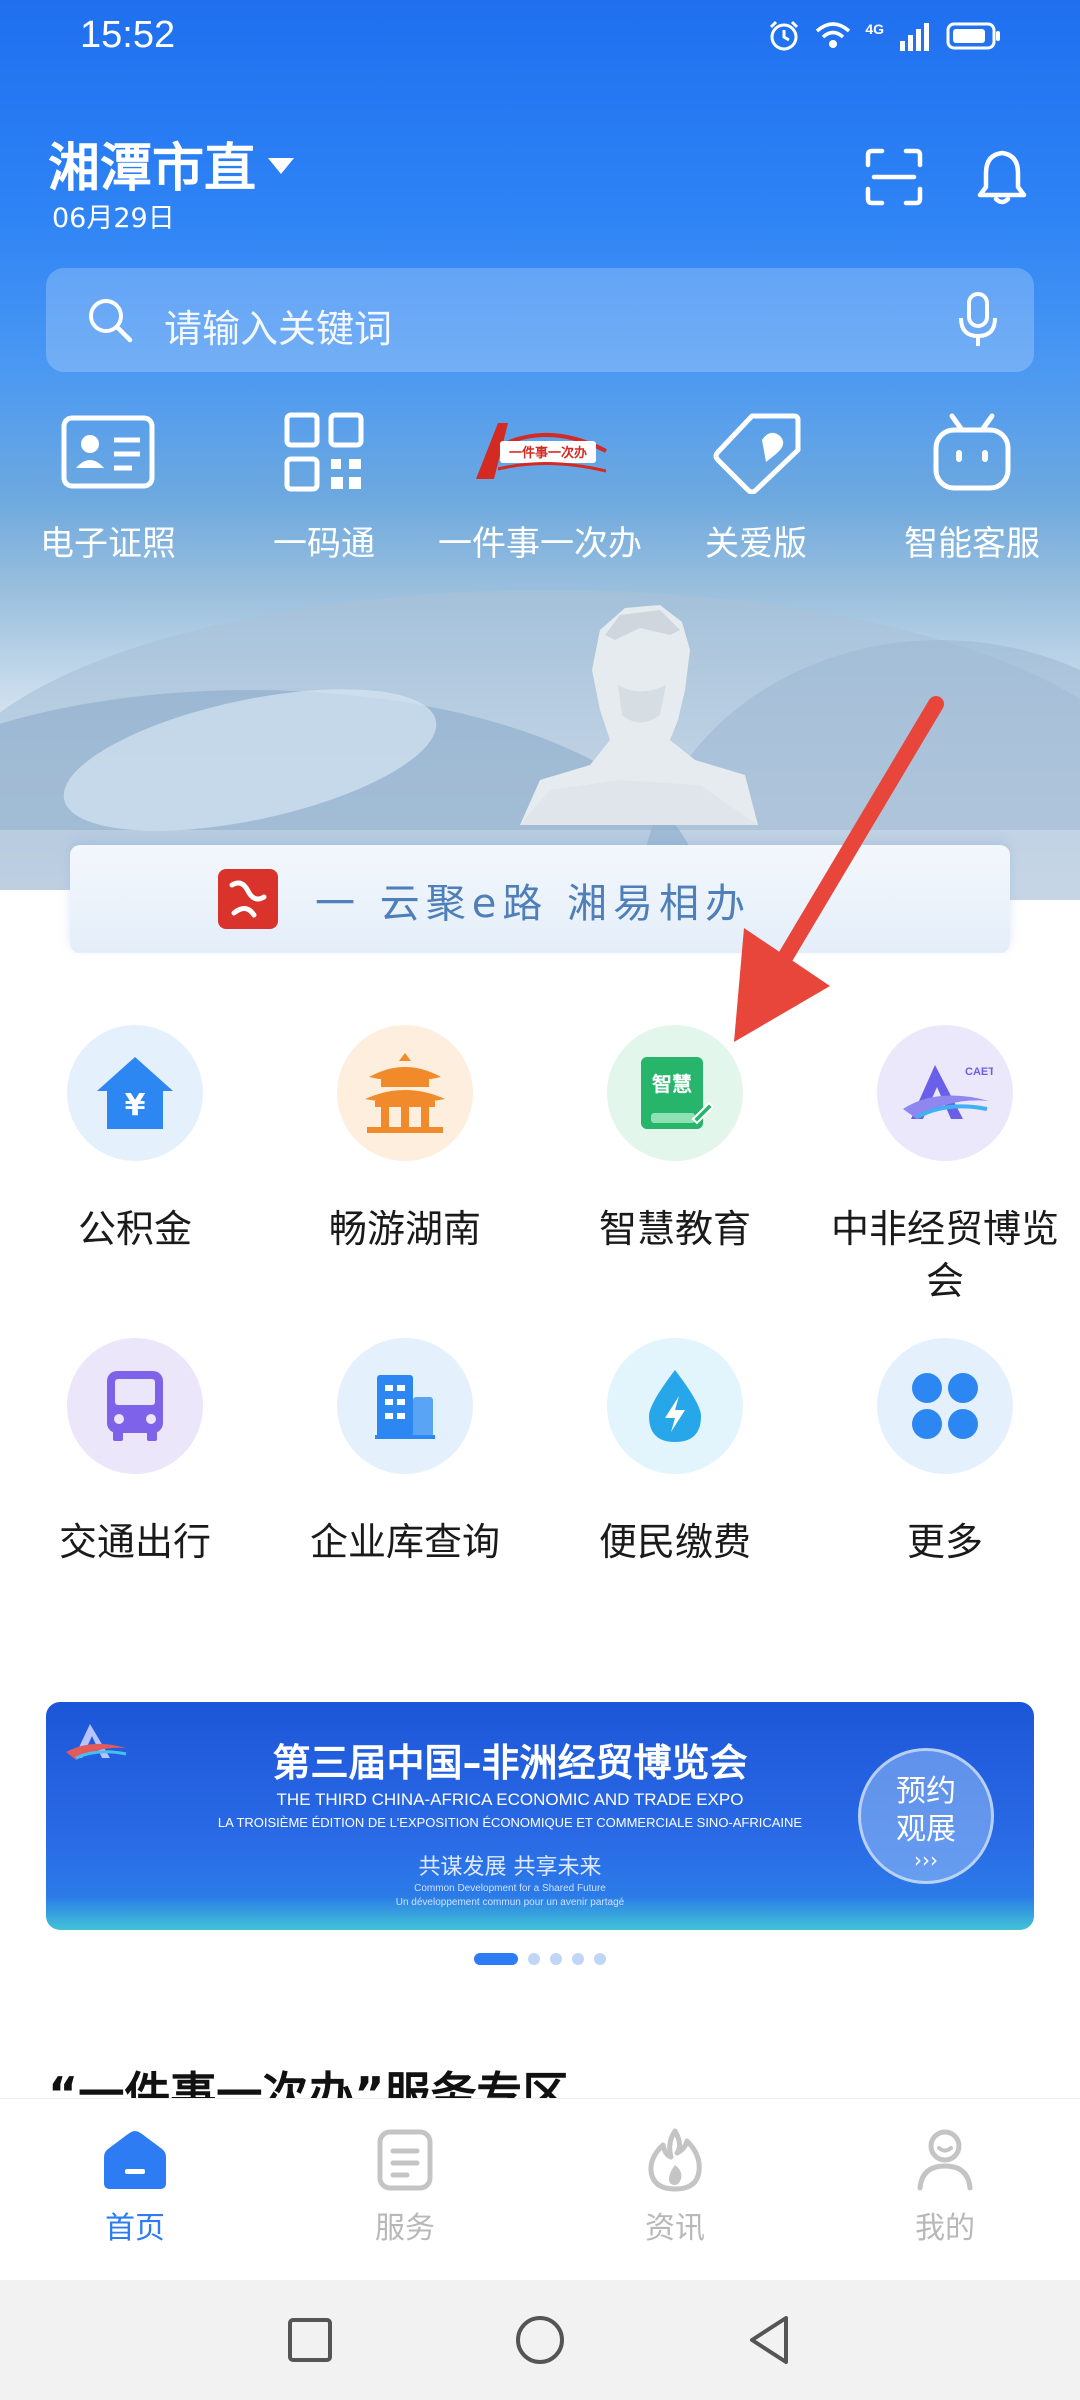 The image size is (1080, 2400). I want to click on quick-item-e-license: 电子证照, so click(108, 487).